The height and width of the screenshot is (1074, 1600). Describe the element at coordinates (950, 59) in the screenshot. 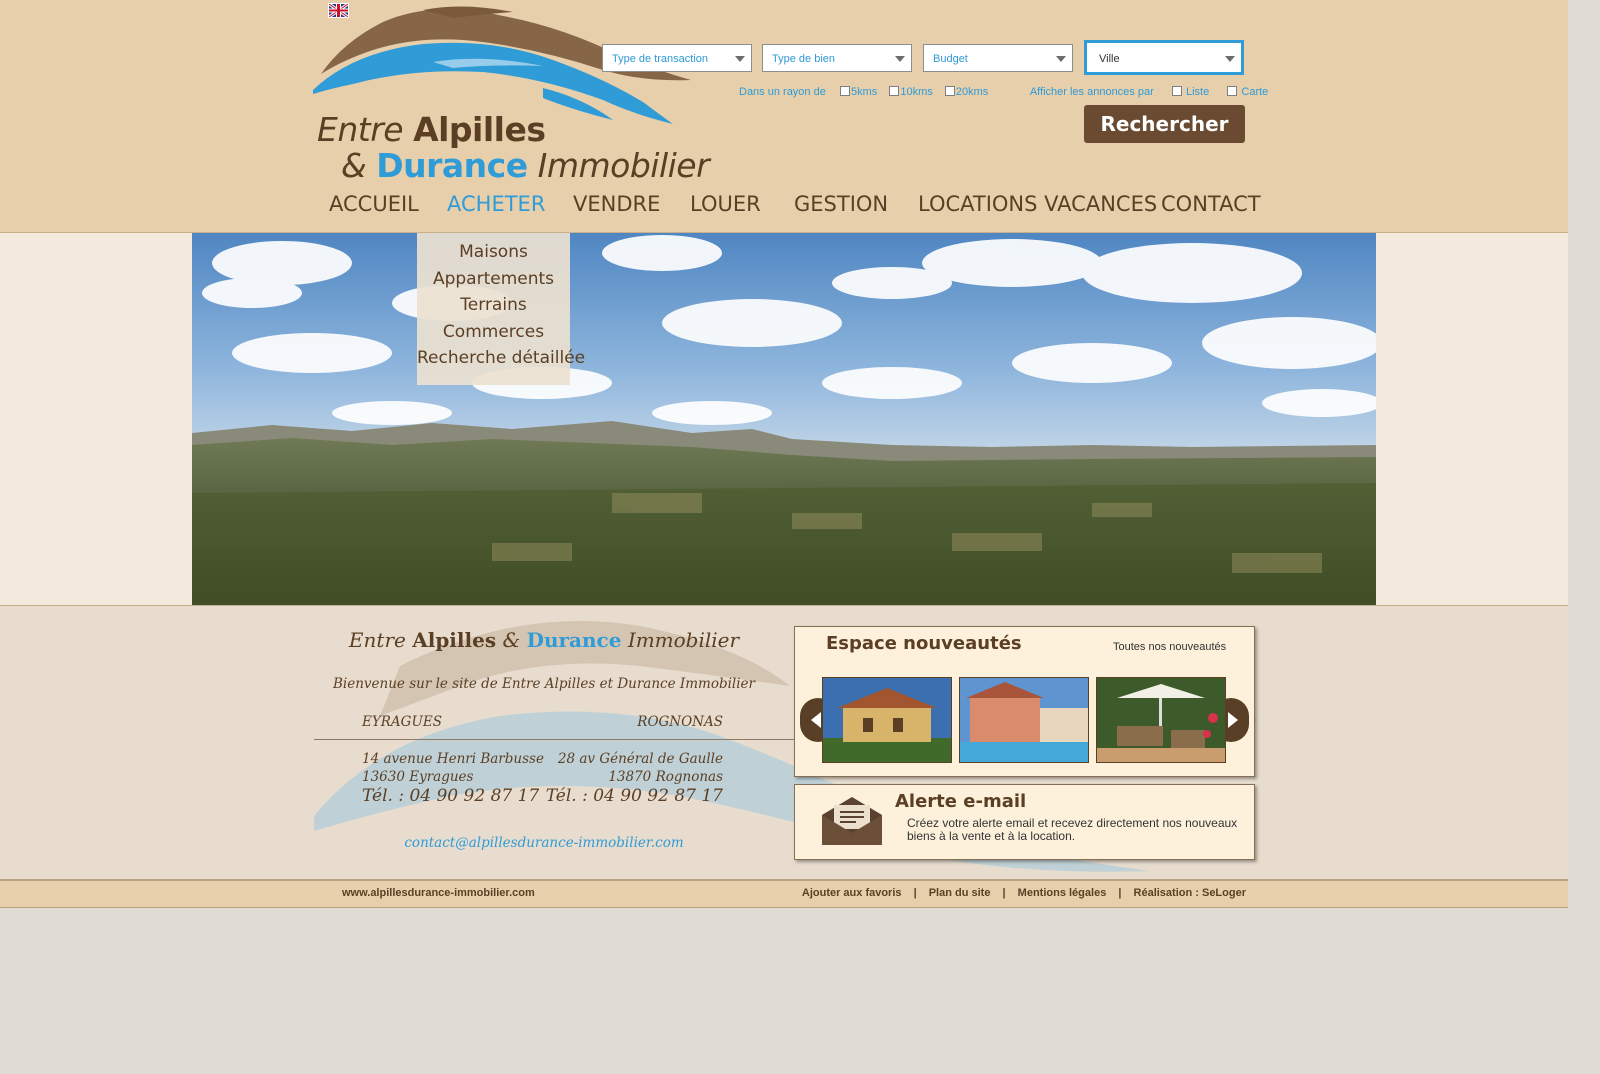

I see `budget-value: Budget` at that location.